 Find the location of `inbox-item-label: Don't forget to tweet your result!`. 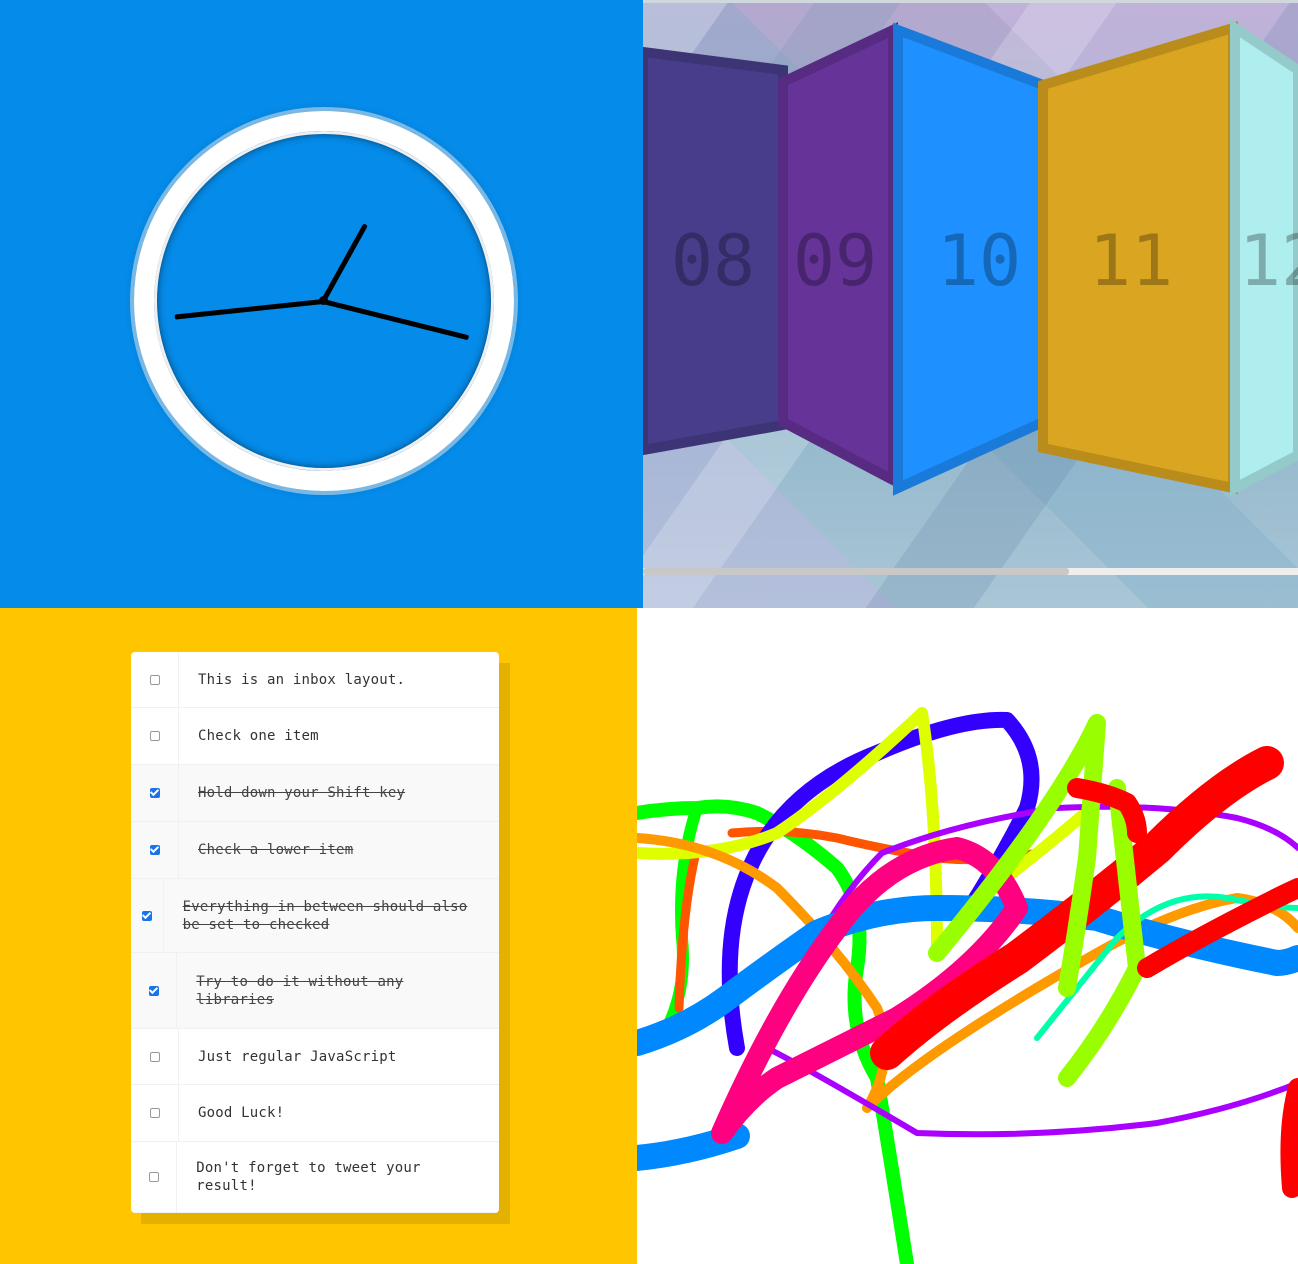

inbox-item-label: Don't forget to tweet your result! is located at coordinates (308, 1177).